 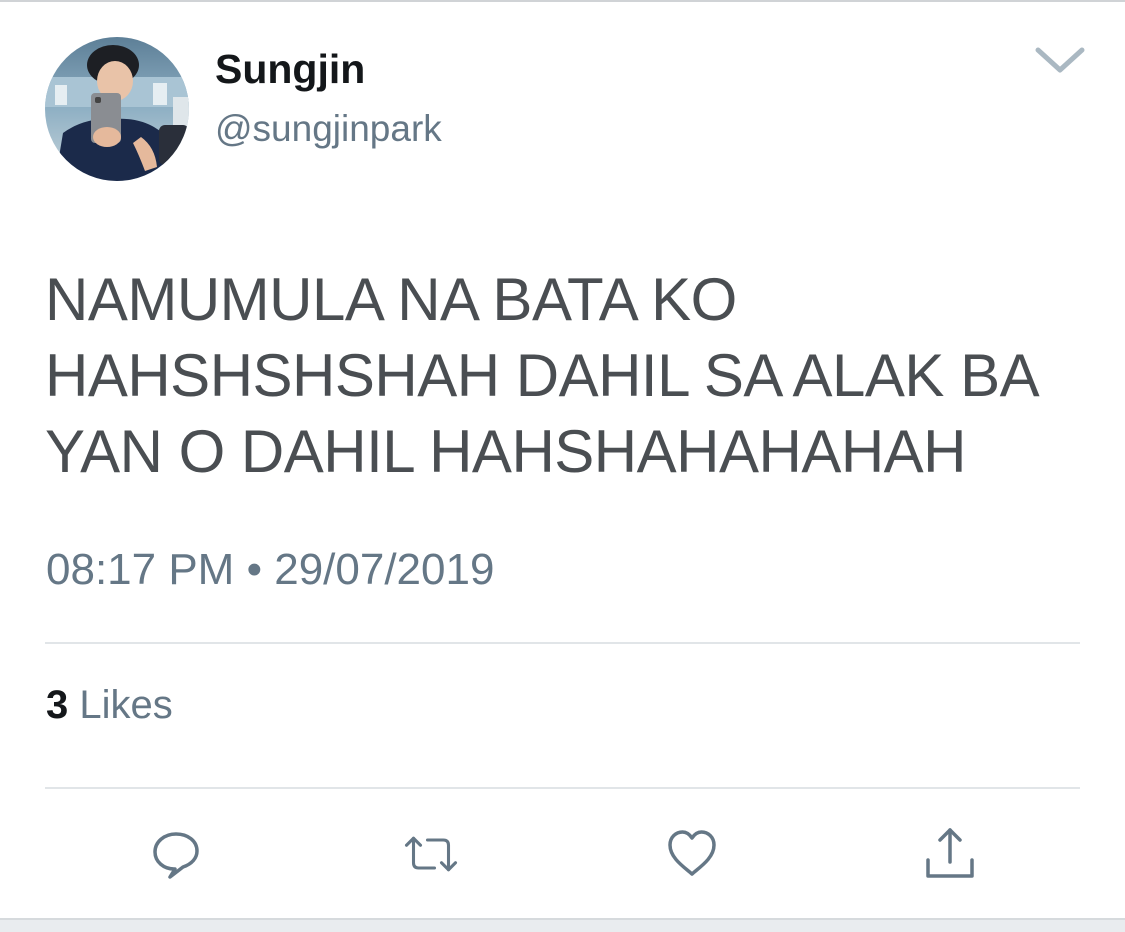 I want to click on author-handle: @sungjinpark, so click(x=328, y=129).